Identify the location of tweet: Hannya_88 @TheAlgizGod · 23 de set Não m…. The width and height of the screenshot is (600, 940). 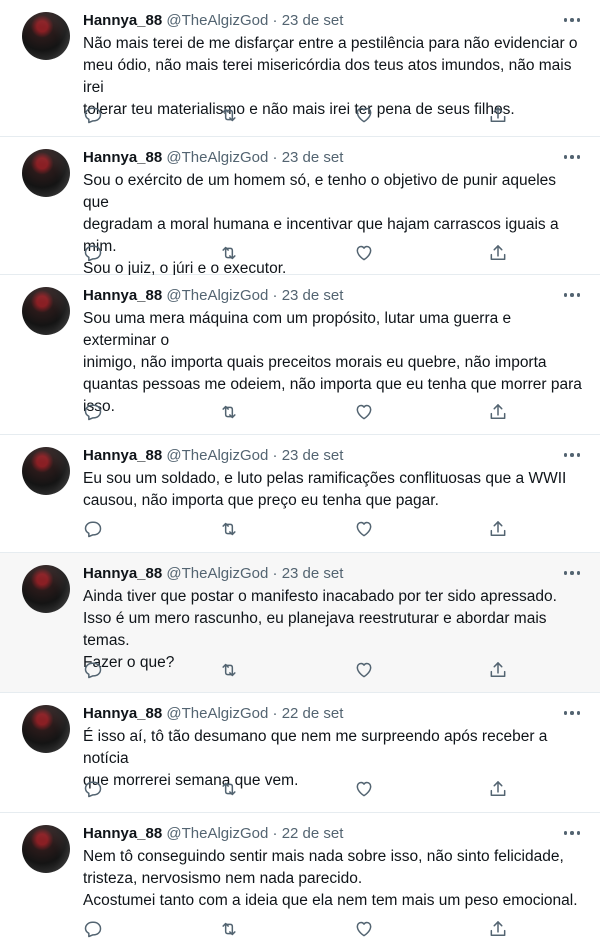
(300, 68).